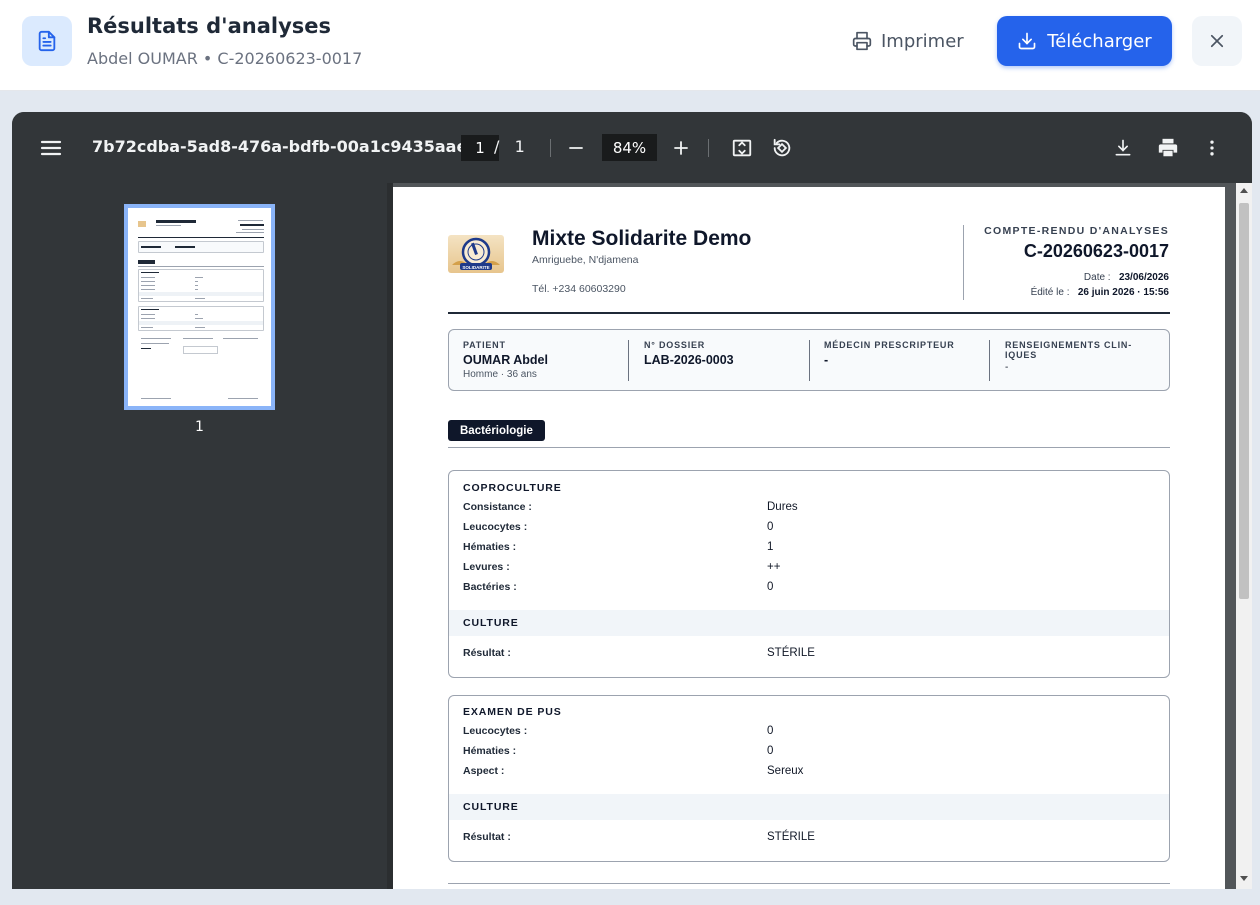 The image size is (1260, 905). What do you see at coordinates (509, 146) in the screenshot?
I see `page-count: / 1` at bounding box center [509, 146].